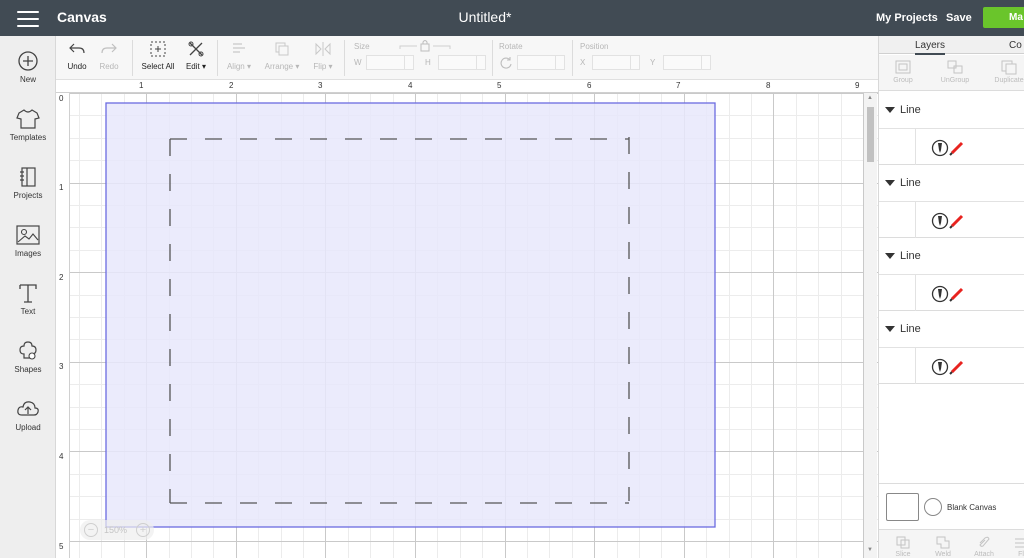 This screenshot has height=558, width=1024. I want to click on blank-canvas-row: Blank Canvas, so click(951, 506).